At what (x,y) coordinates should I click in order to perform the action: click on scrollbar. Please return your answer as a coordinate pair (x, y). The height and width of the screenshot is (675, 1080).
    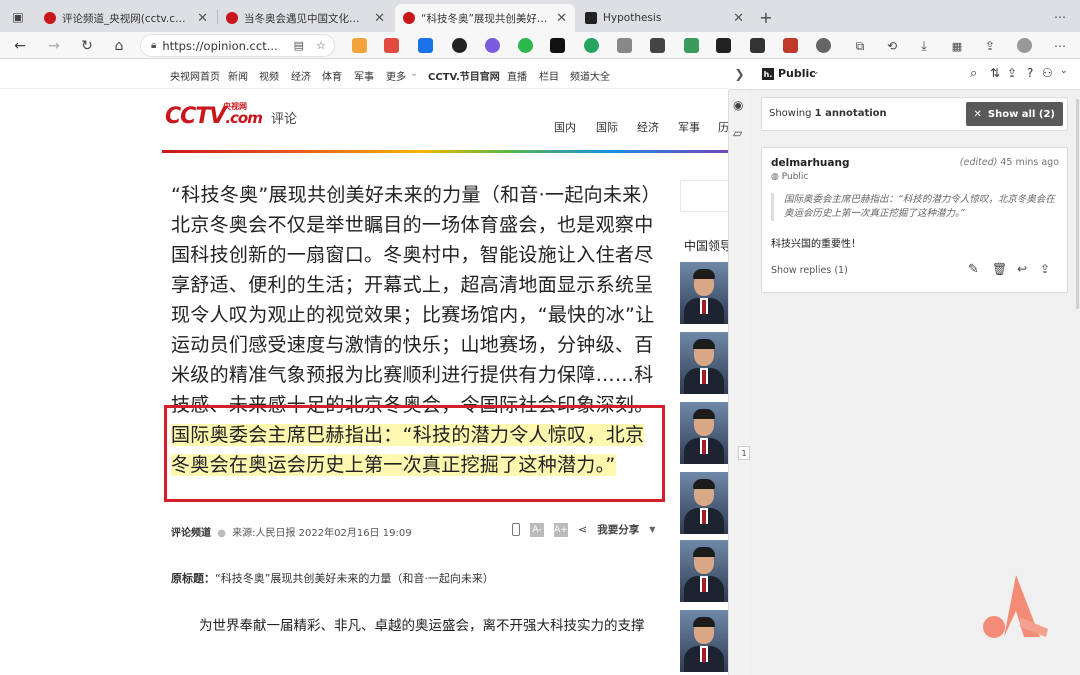
    Looking at the image, I should click on (1077, 204).